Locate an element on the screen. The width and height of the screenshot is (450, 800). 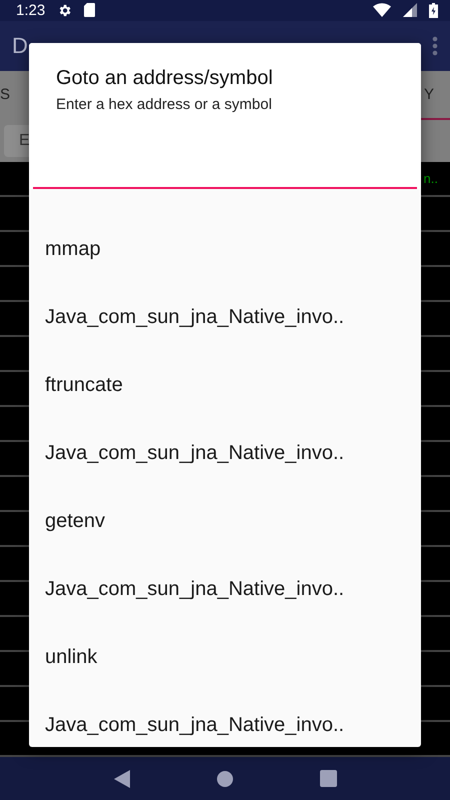
more-icon is located at coordinates (435, 46).